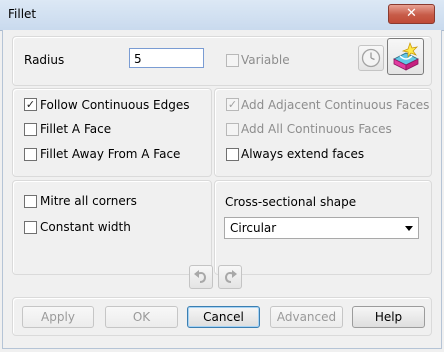 Image resolution: width=444 pixels, height=352 pixels. Describe the element at coordinates (141, 317) in the screenshot. I see `ok-button: OK` at that location.